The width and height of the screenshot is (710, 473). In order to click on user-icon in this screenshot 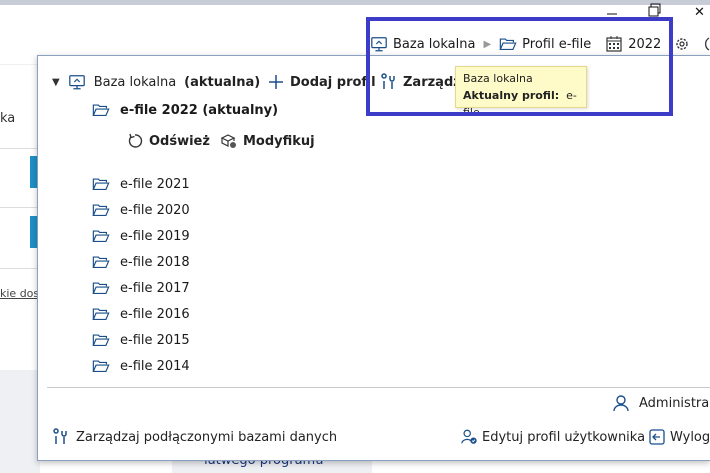, I will do `click(621, 403)`.